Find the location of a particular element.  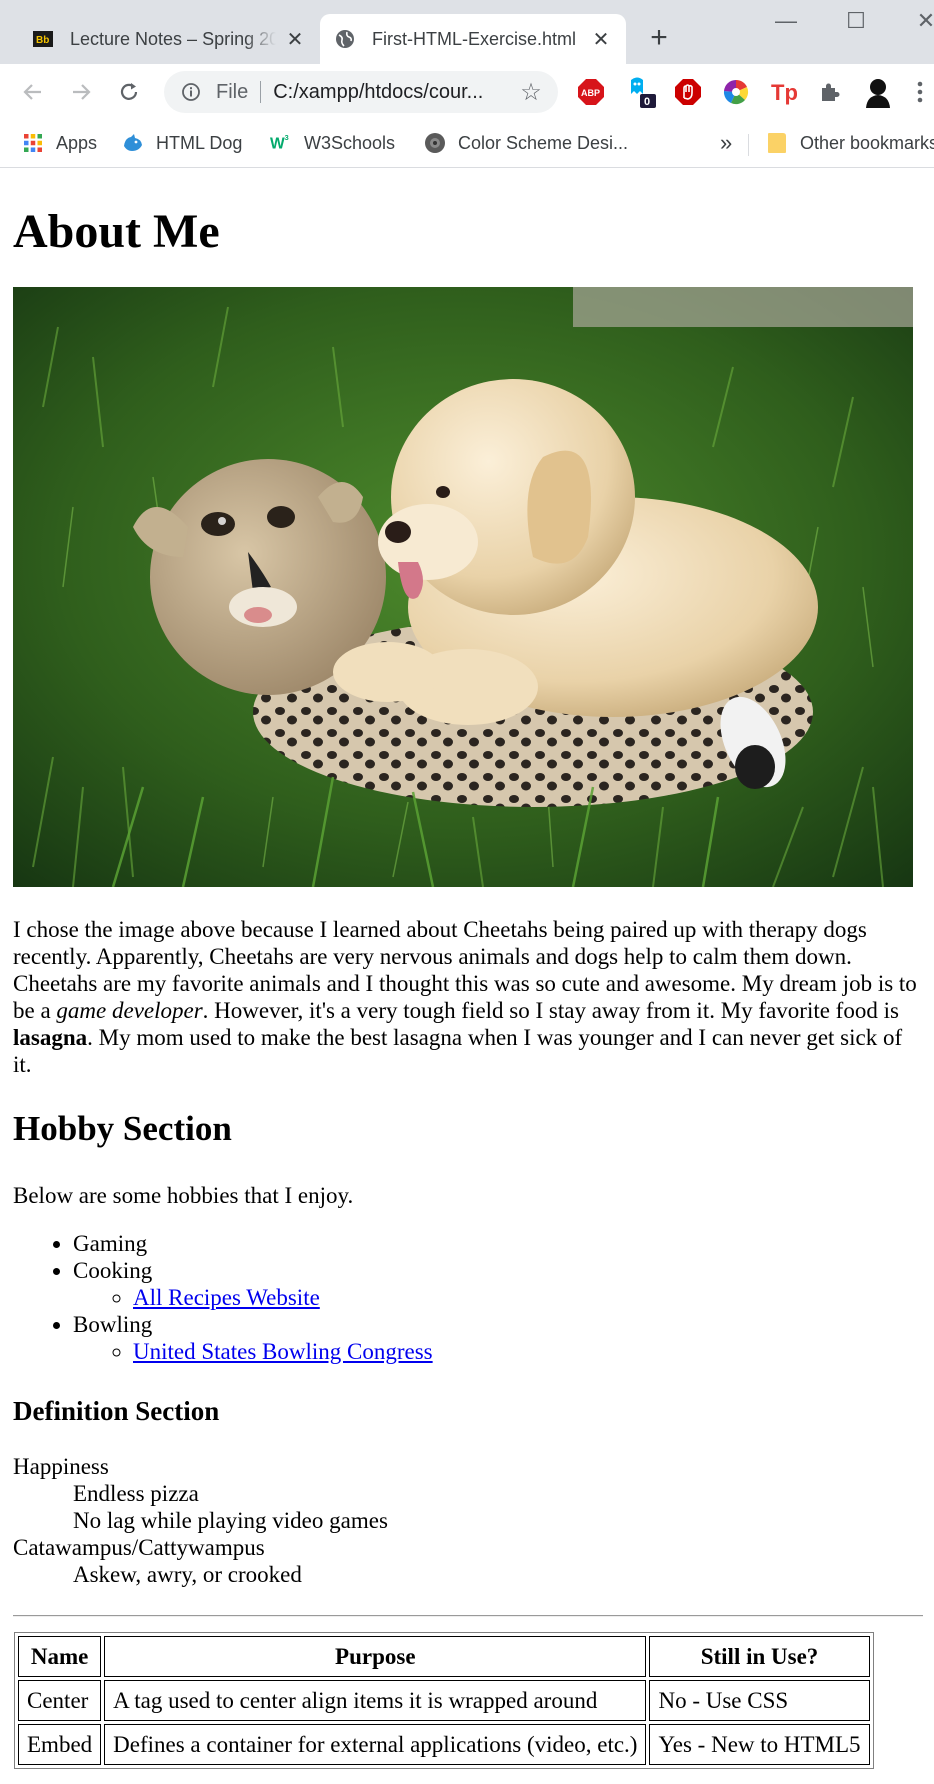

reload-button is located at coordinates (129, 92).